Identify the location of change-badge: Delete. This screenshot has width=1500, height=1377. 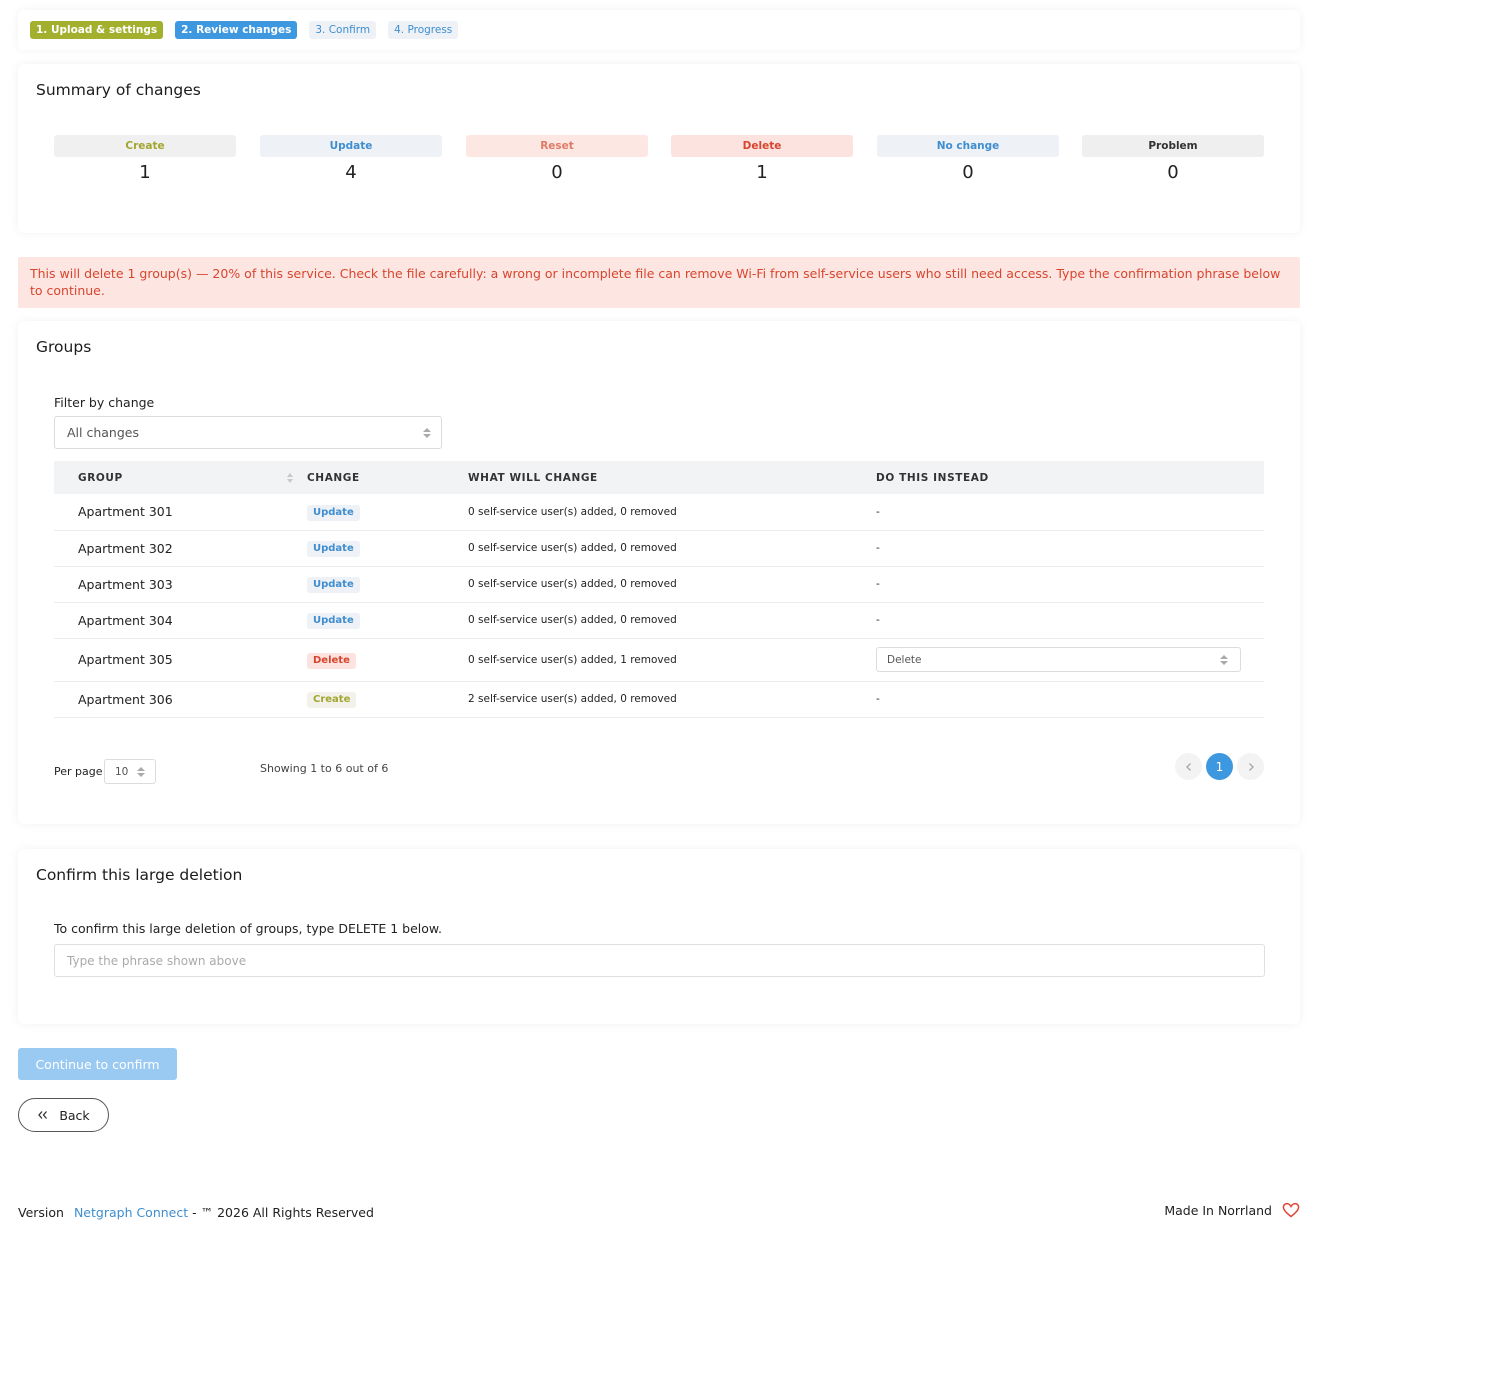
(331, 660).